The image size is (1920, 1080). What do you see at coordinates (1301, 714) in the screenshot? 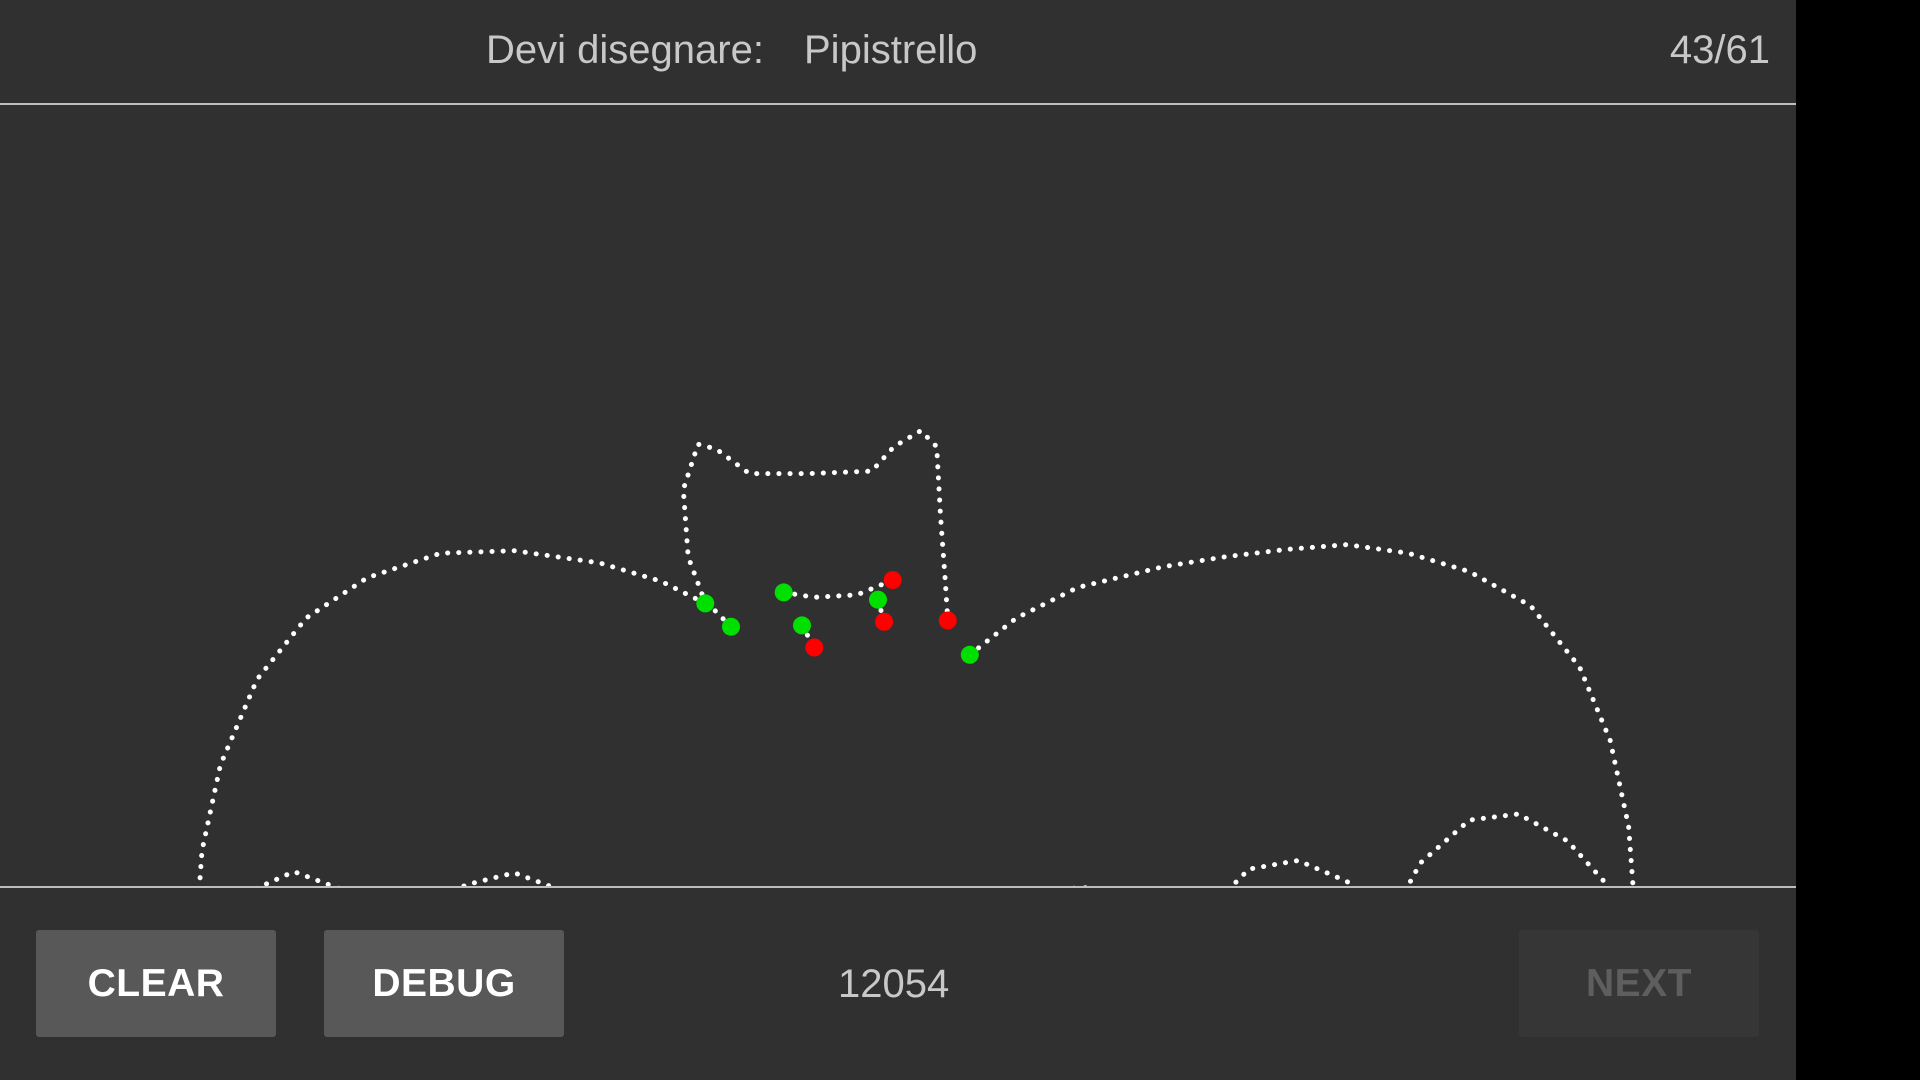
I see `right-wing-stroke` at bounding box center [1301, 714].